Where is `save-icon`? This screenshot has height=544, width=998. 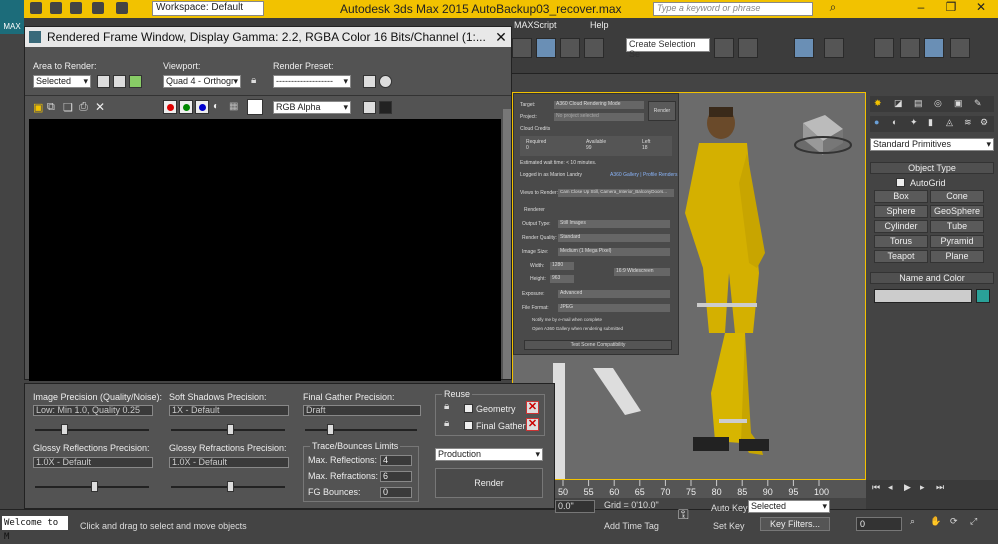
save-icon is located at coordinates (76, 8).